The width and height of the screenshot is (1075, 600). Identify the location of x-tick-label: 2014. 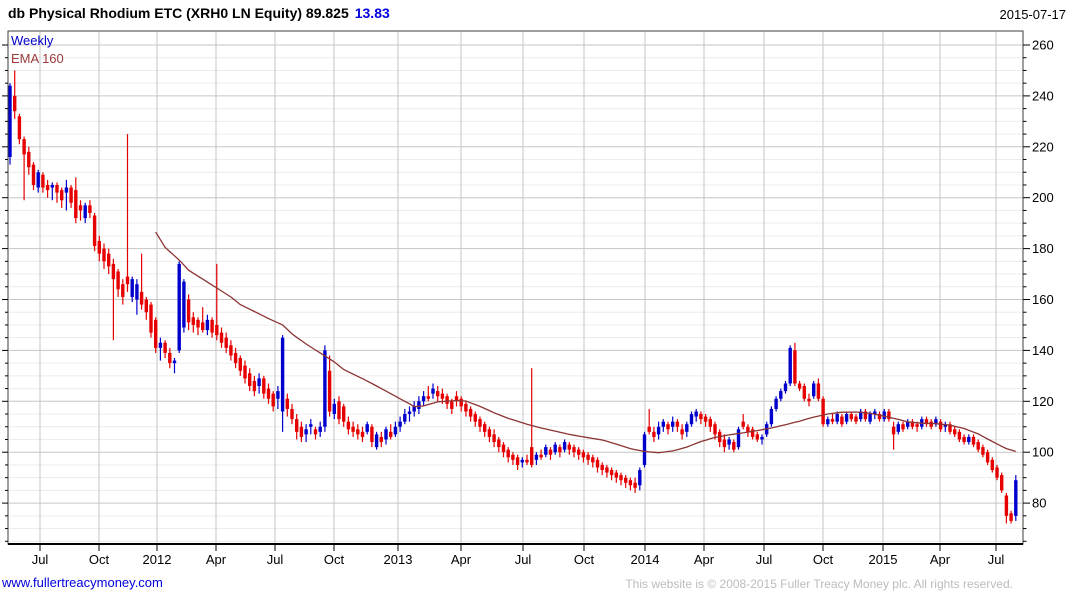
(645, 559).